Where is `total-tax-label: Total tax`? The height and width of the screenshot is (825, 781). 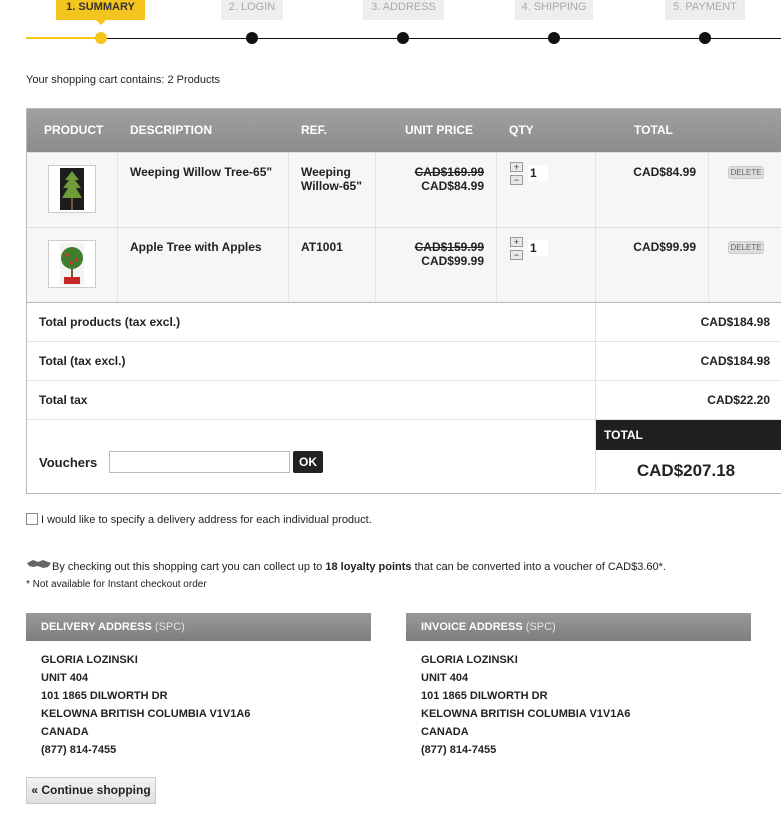
total-tax-label: Total tax is located at coordinates (63, 400).